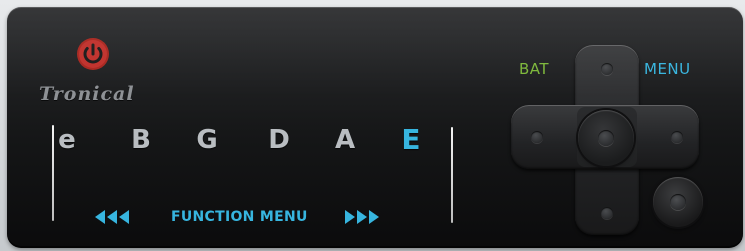 The height and width of the screenshot is (251, 745). I want to click on dpad-center-button, so click(606, 138).